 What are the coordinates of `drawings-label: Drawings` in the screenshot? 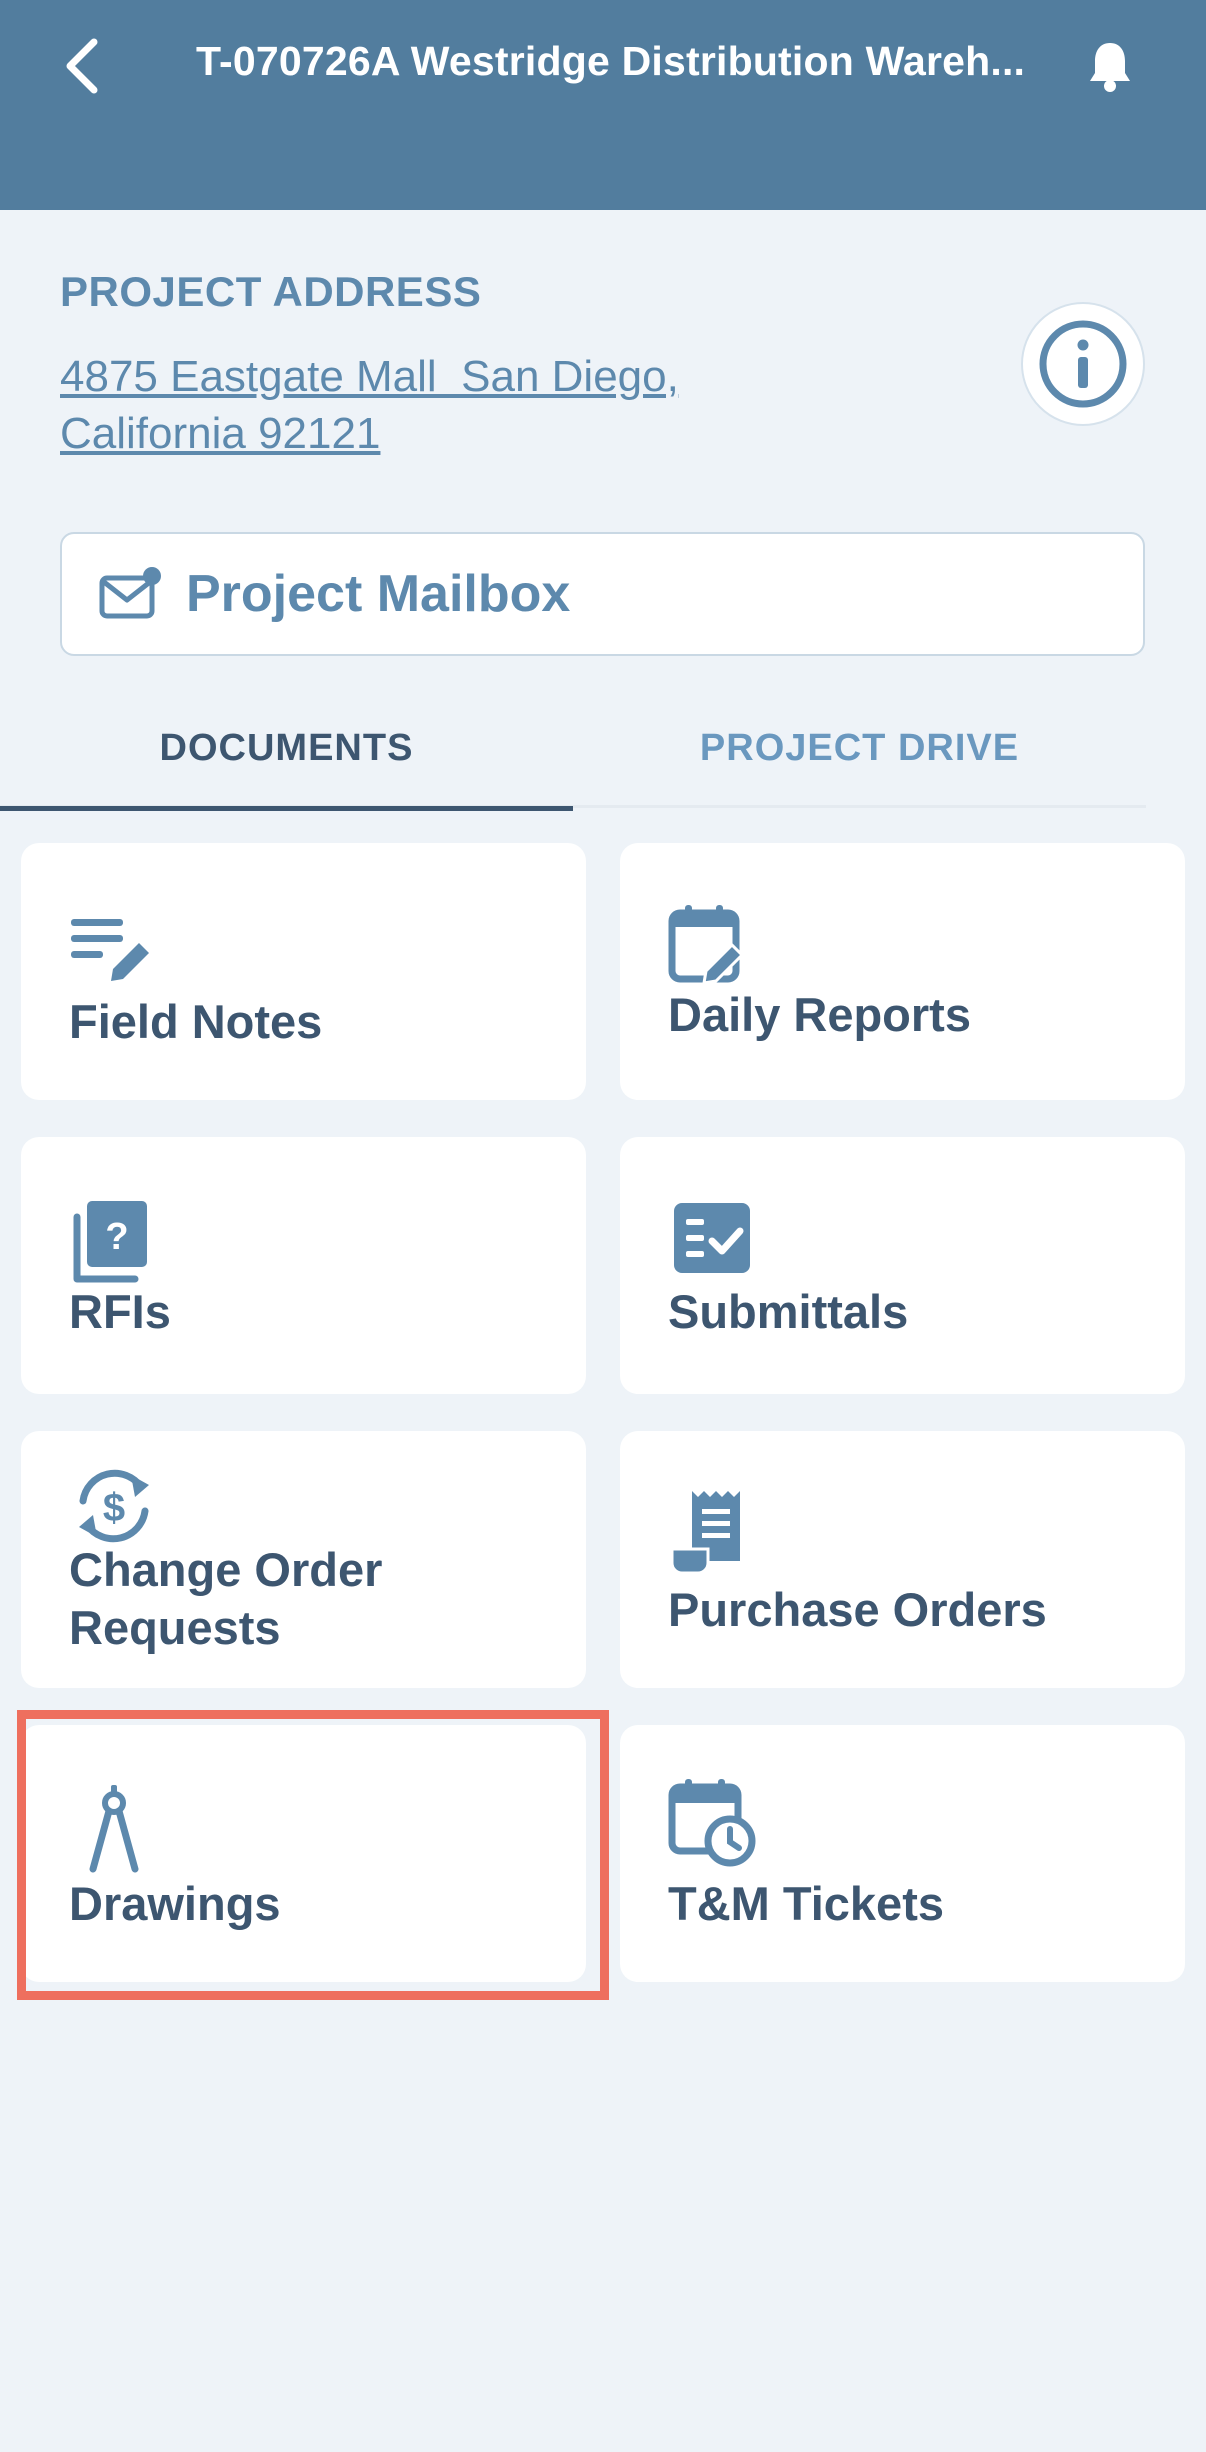 It's located at (175, 1903).